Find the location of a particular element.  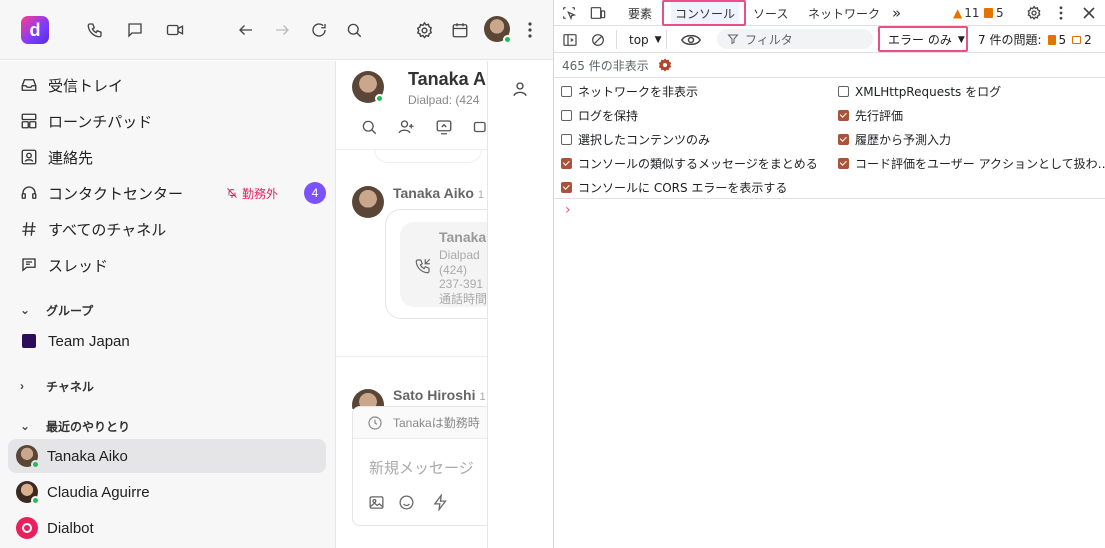

sidebar-item-label: すべてのチャネル is located at coordinates (107, 230).